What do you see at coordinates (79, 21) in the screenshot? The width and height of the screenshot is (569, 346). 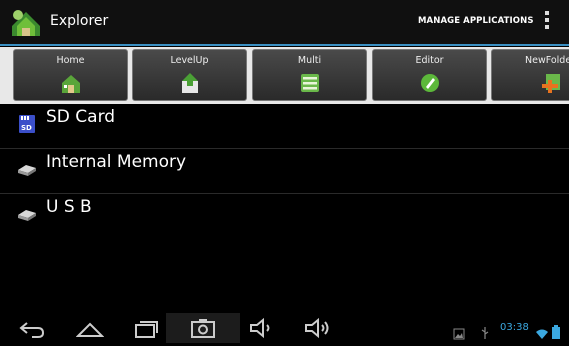 I see `app-title: Explorer` at bounding box center [79, 21].